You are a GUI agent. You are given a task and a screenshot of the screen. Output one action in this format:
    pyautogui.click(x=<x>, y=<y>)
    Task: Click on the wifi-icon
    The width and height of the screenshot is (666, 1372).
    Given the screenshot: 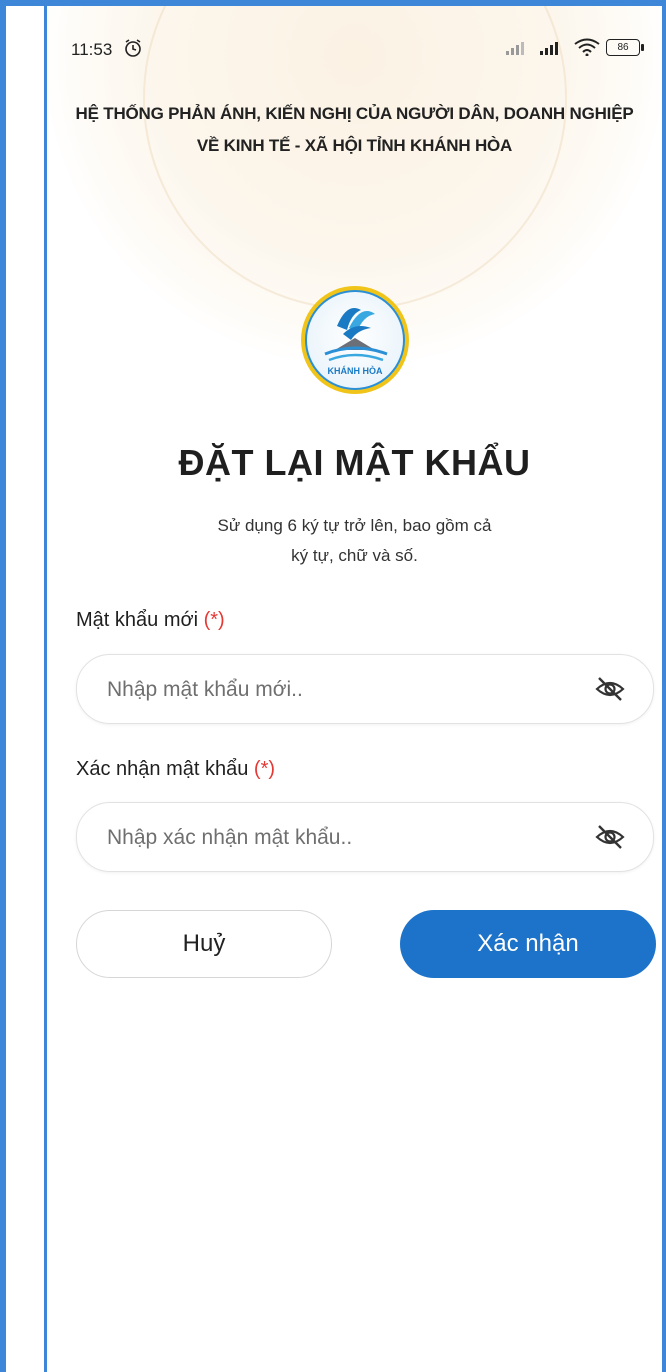 What is the action you would take?
    pyautogui.click(x=587, y=47)
    